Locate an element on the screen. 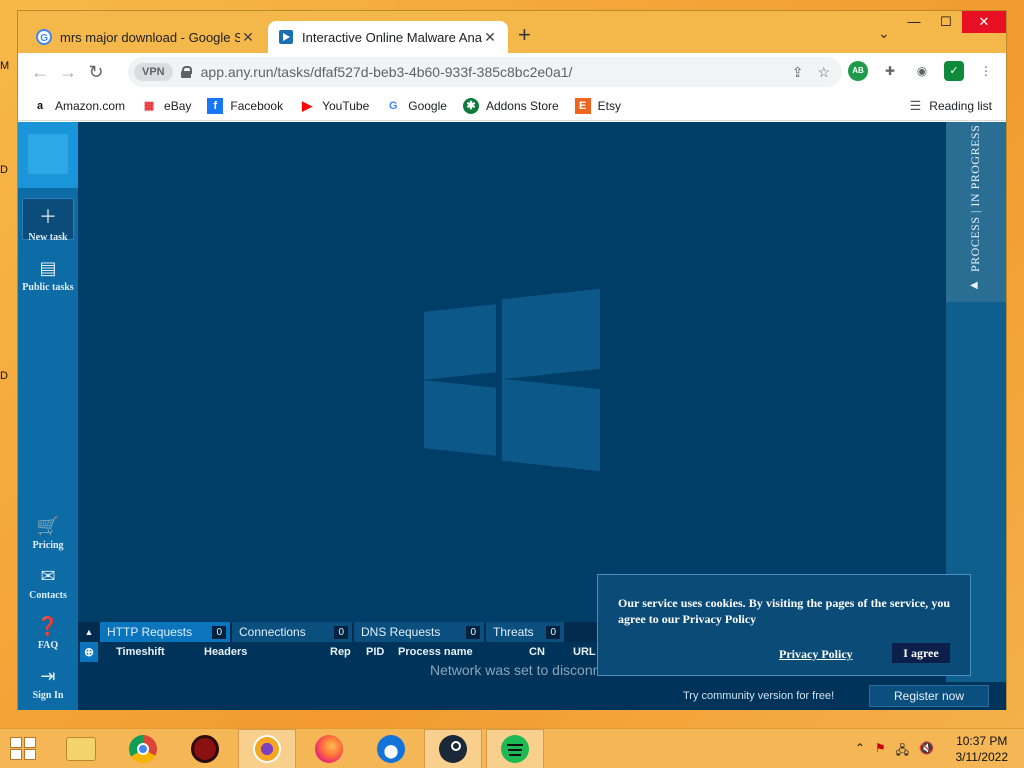 The image size is (1024, 768). start-button is located at coordinates (24, 749).